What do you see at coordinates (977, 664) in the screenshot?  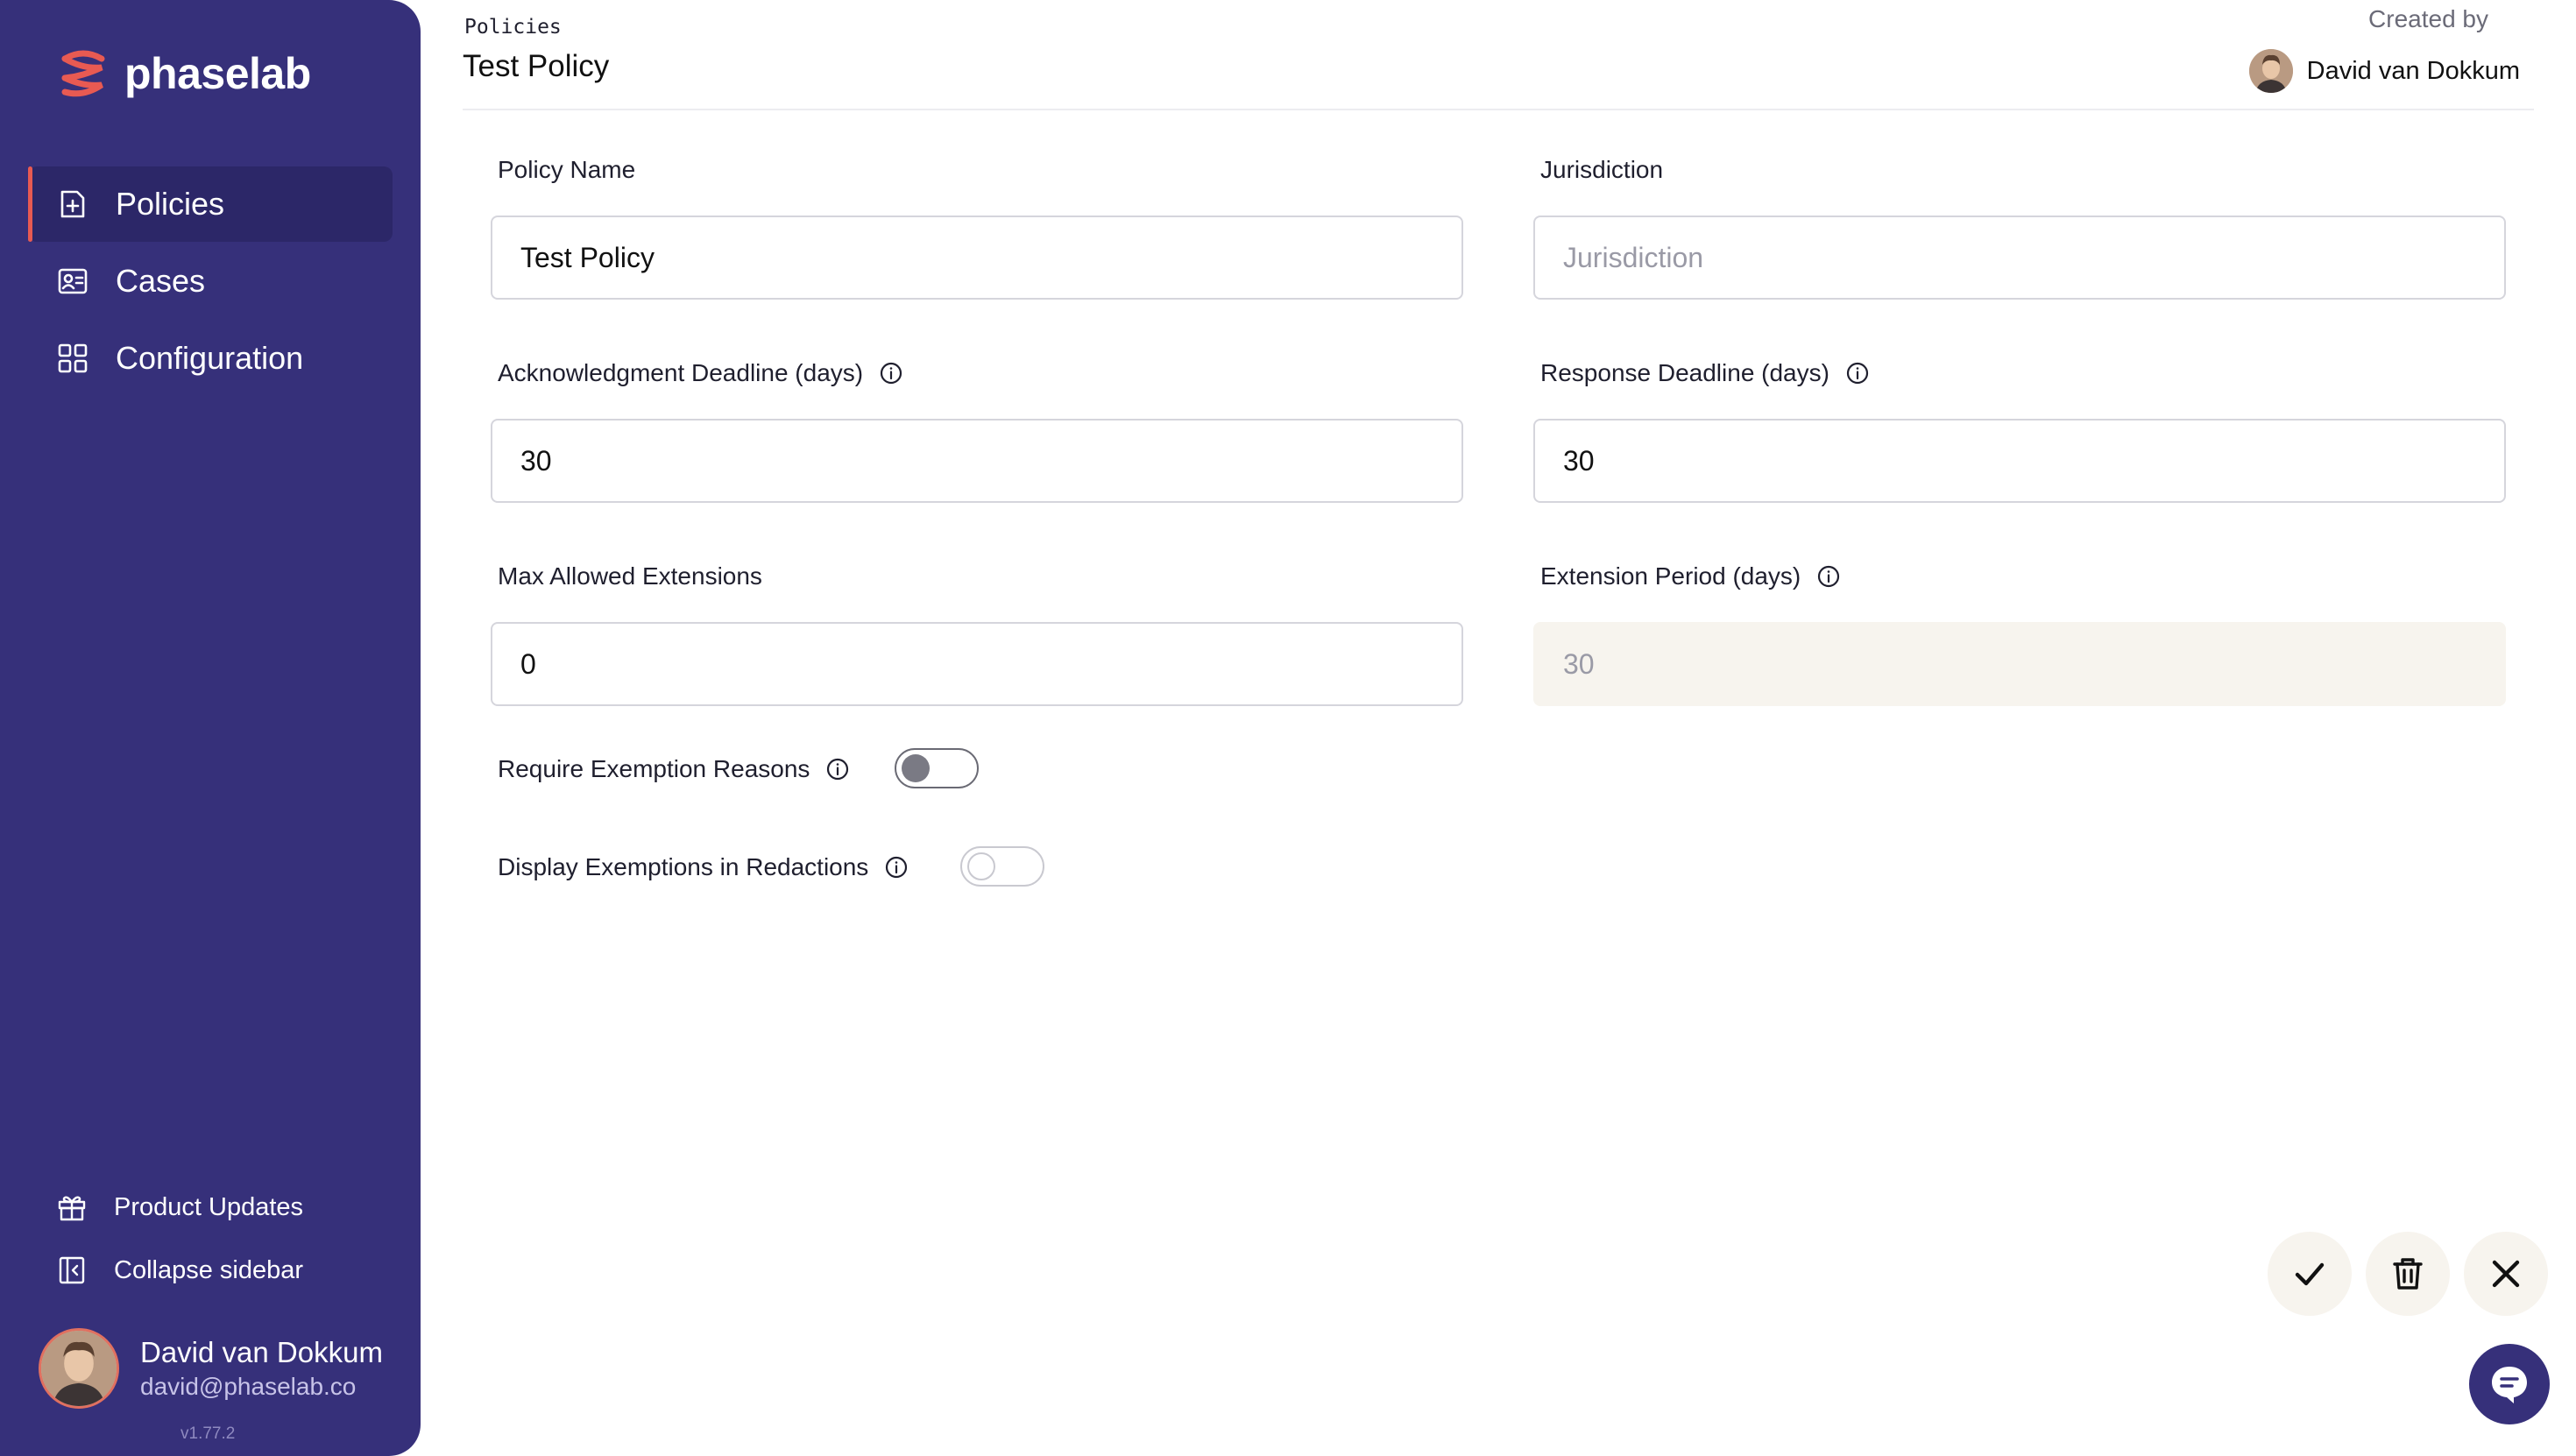 I see `max-extensions-input` at bounding box center [977, 664].